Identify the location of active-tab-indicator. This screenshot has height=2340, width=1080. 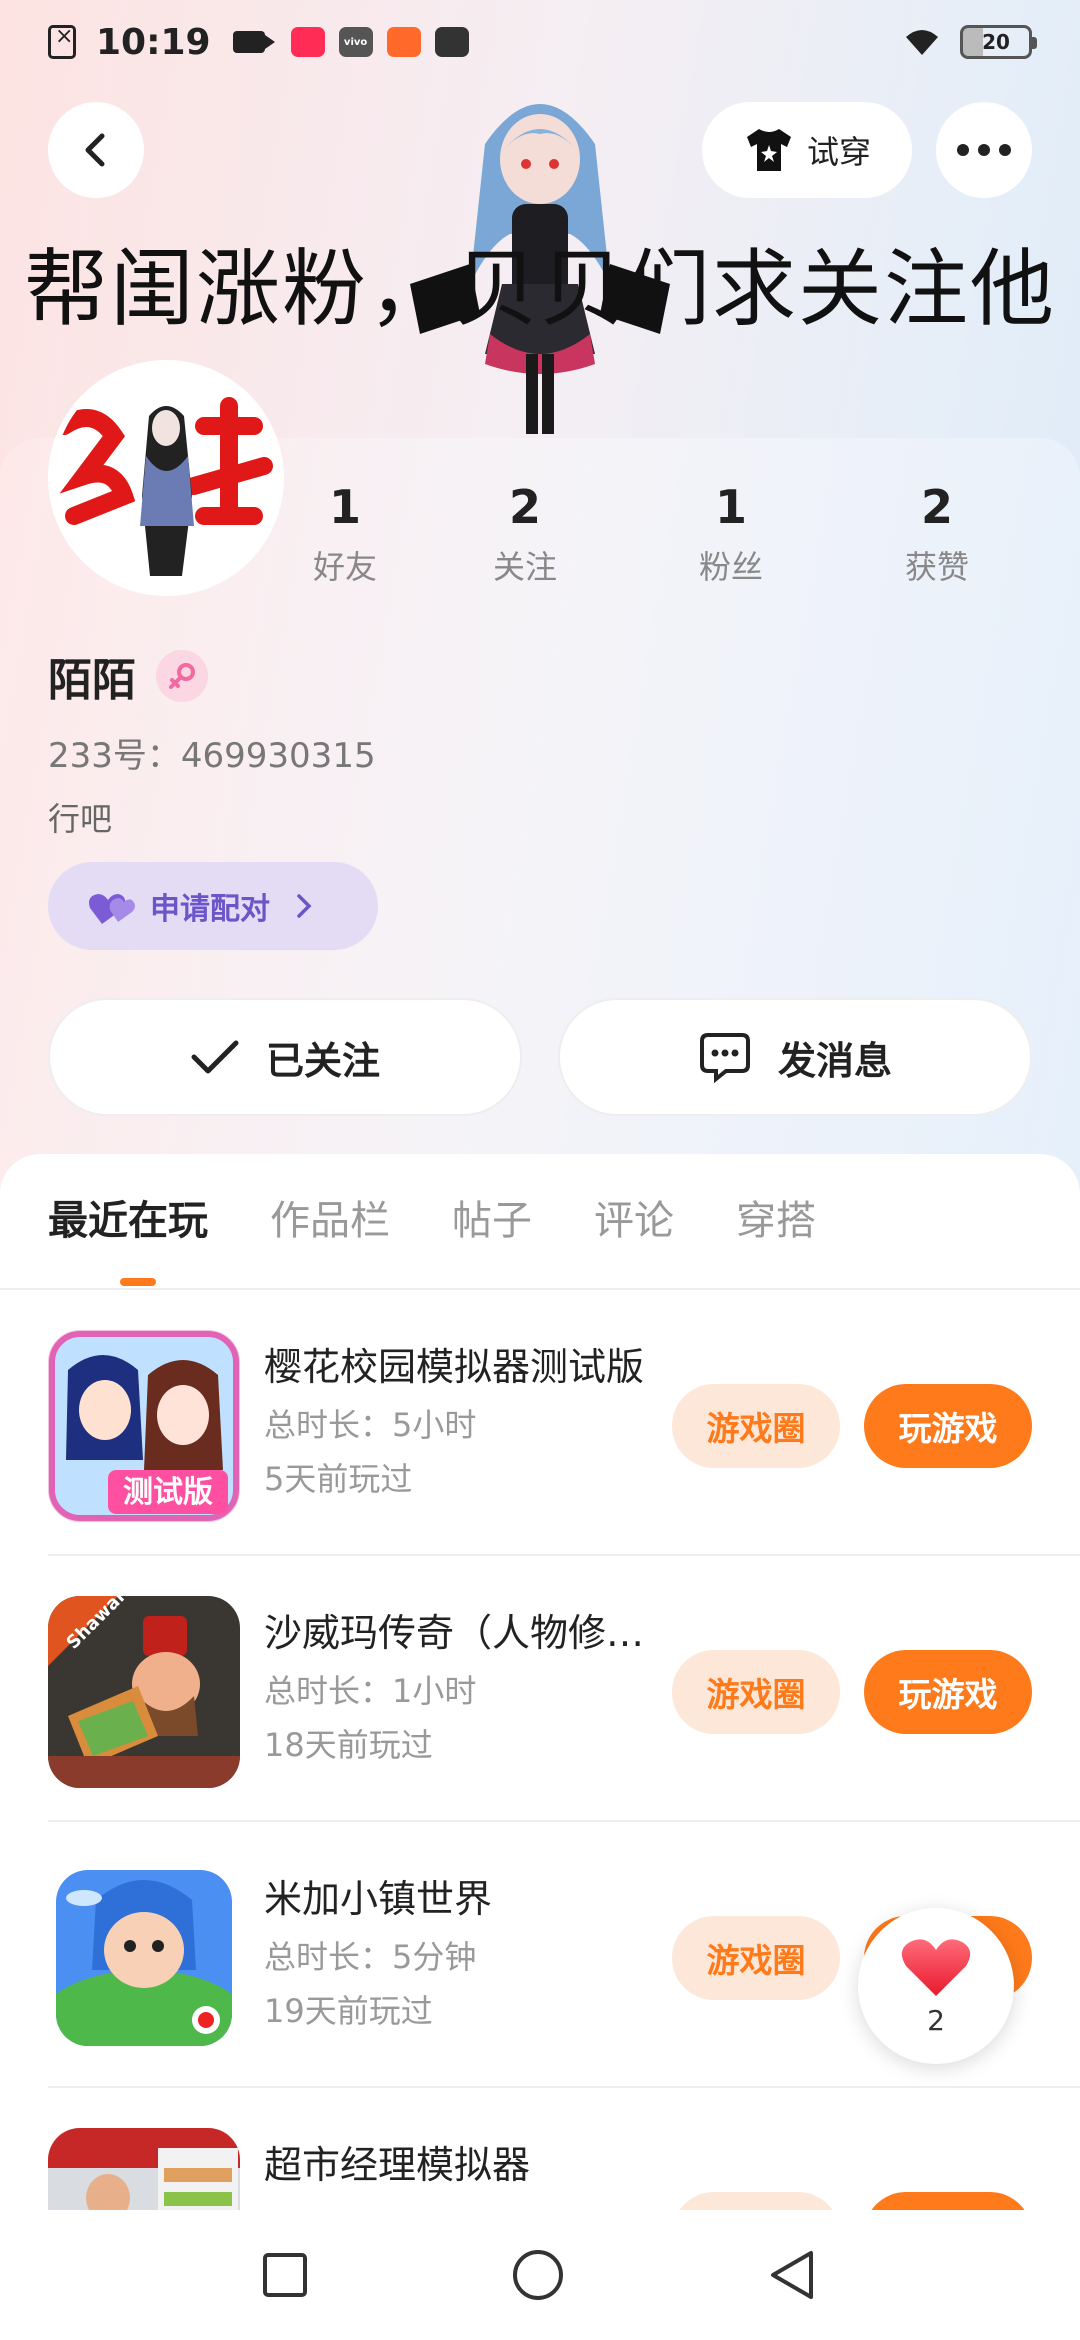
(138, 1282).